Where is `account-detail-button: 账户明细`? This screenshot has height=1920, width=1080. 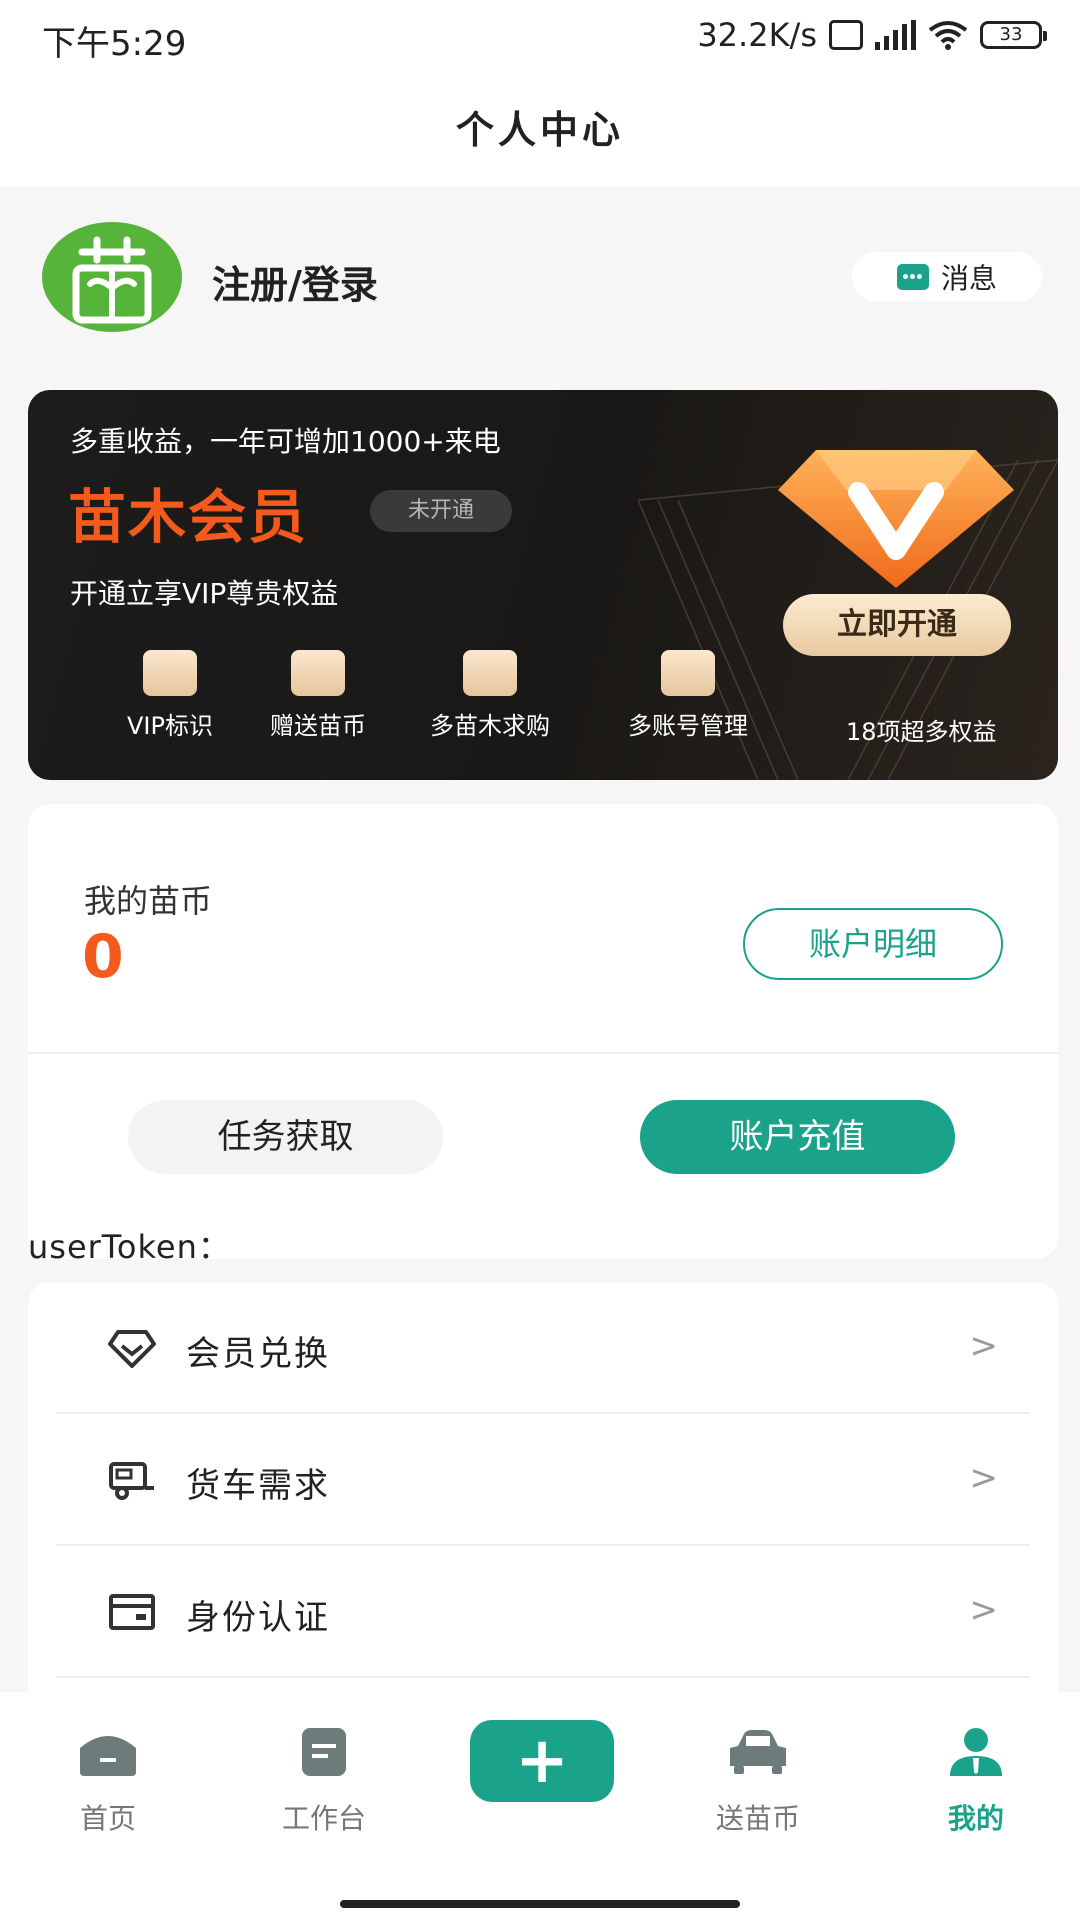 account-detail-button: 账户明细 is located at coordinates (873, 944).